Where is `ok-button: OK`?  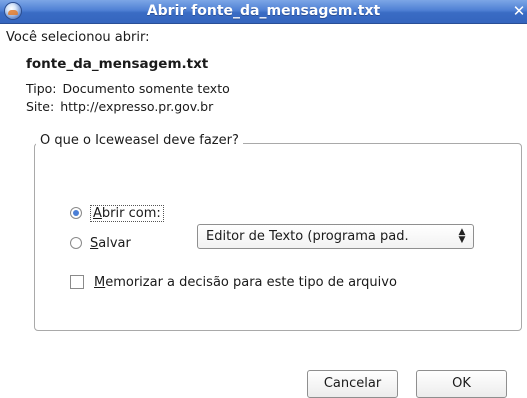 ok-button: OK is located at coordinates (461, 384).